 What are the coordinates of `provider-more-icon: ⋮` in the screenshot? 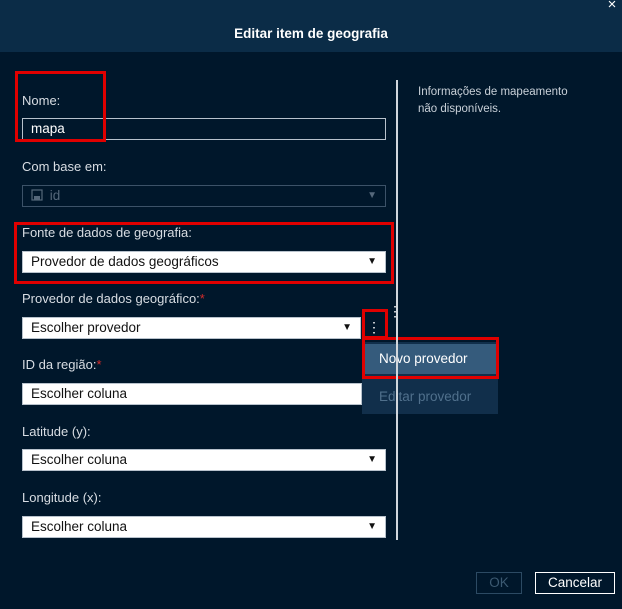 It's located at (374, 327).